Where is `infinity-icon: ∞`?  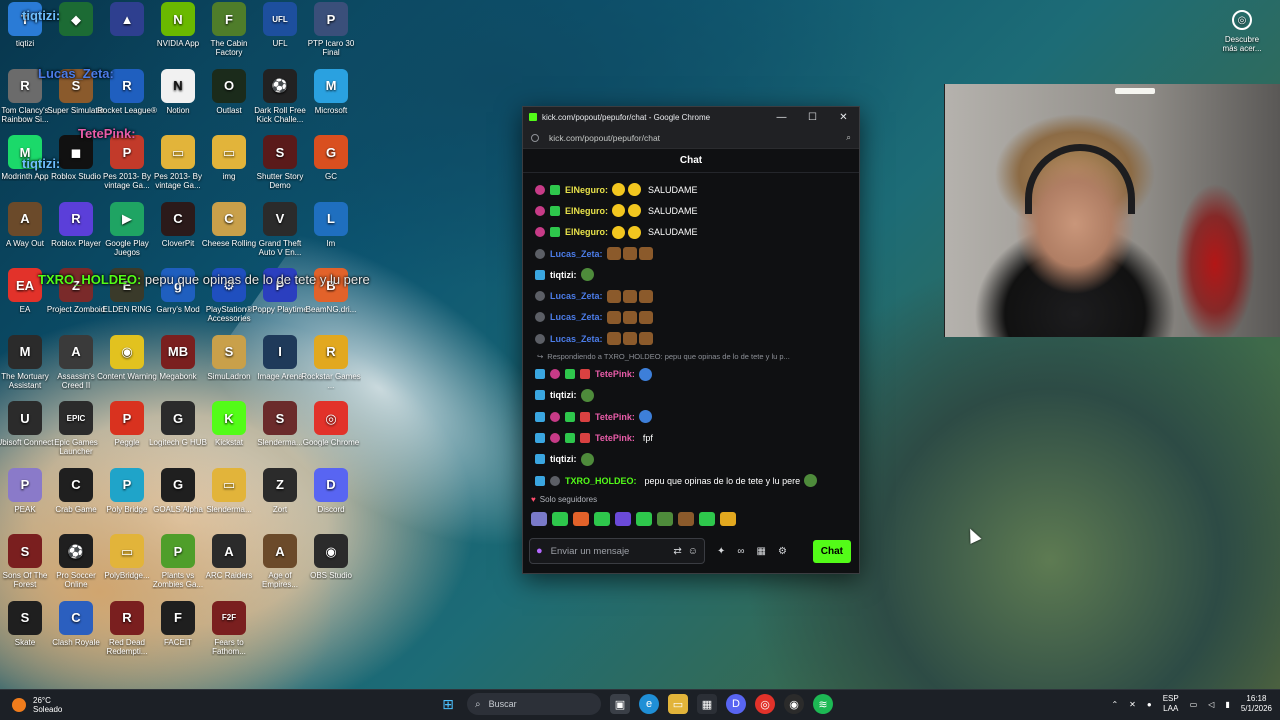 infinity-icon: ∞ is located at coordinates (740, 551).